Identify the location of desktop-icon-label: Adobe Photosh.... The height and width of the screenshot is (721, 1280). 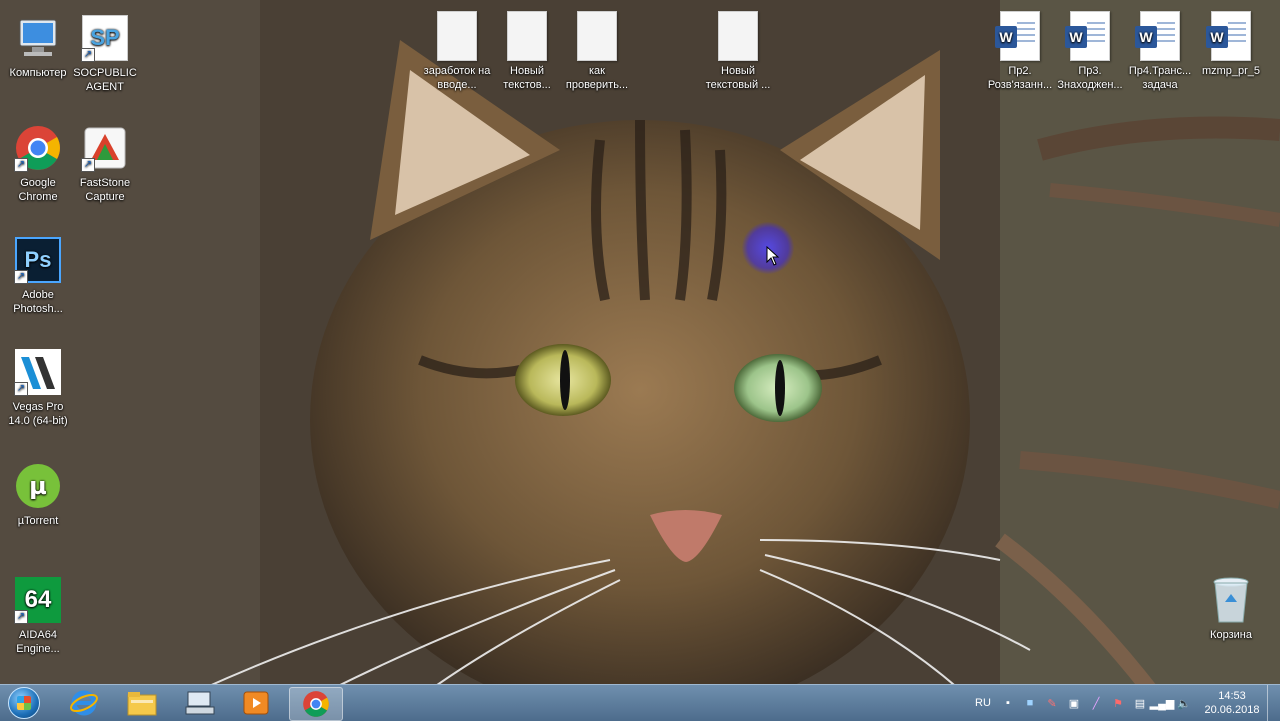
(38, 302).